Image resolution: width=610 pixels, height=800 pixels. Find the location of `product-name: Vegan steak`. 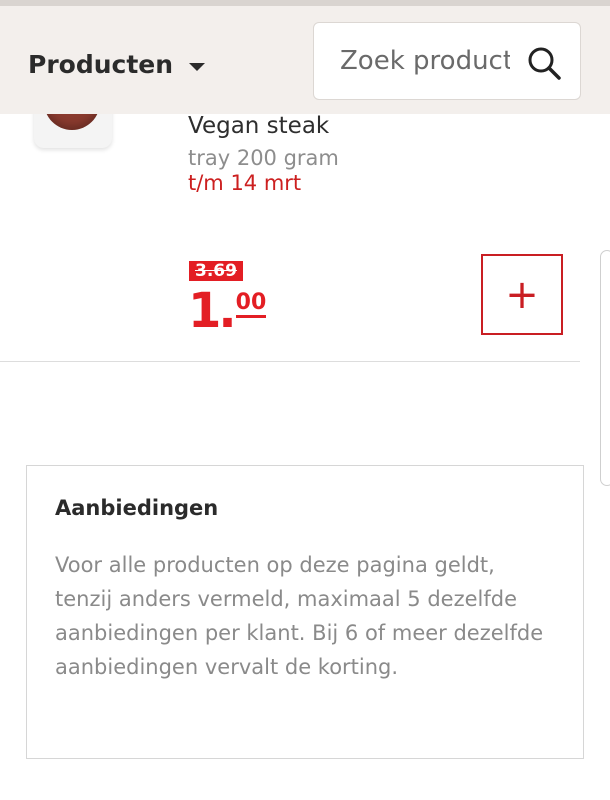

product-name: Vegan steak is located at coordinates (258, 126).